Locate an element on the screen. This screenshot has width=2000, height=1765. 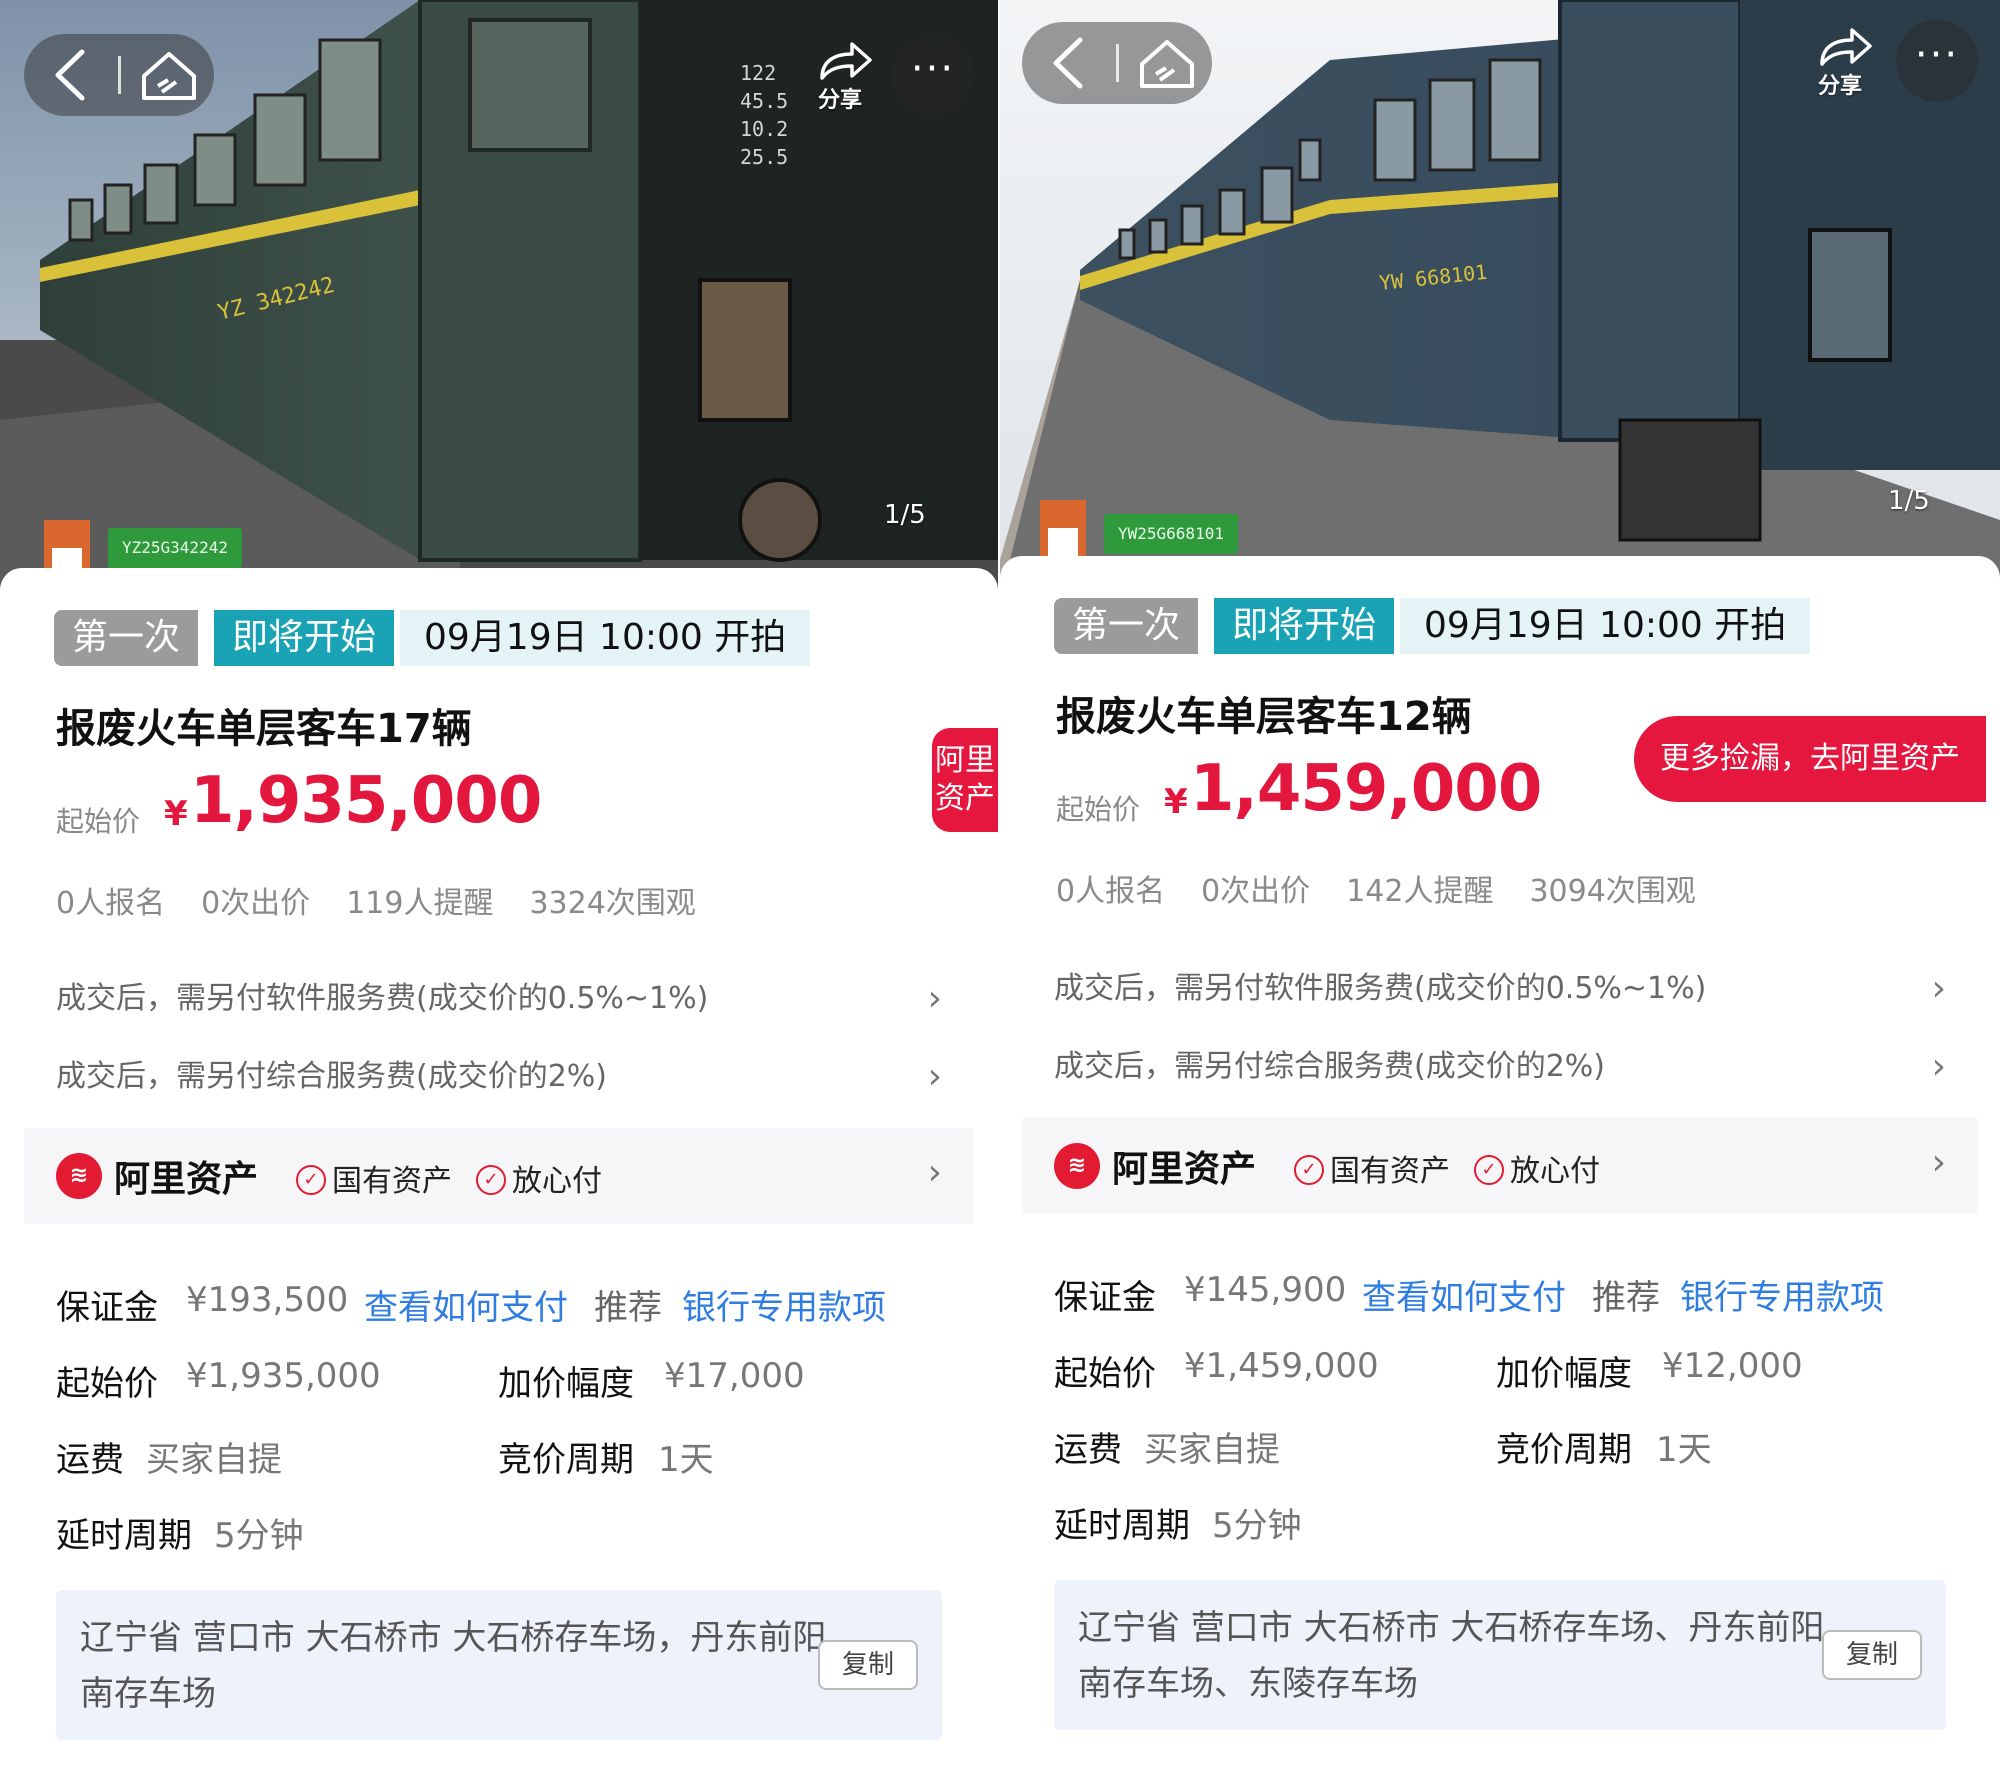
pill-divider is located at coordinates (119, 75).